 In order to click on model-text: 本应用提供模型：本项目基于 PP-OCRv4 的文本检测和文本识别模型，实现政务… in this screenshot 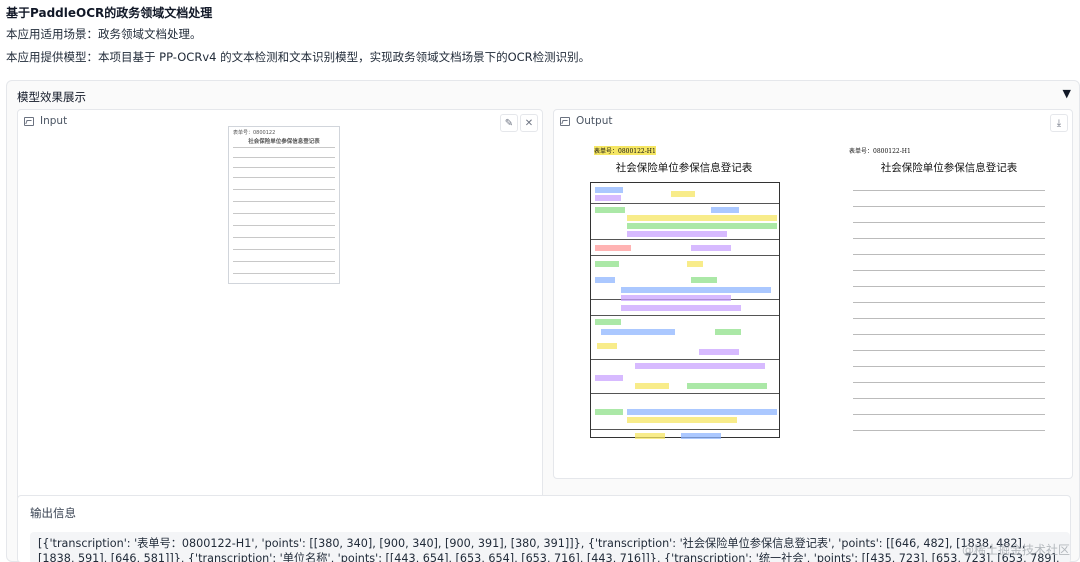, I will do `click(298, 57)`.